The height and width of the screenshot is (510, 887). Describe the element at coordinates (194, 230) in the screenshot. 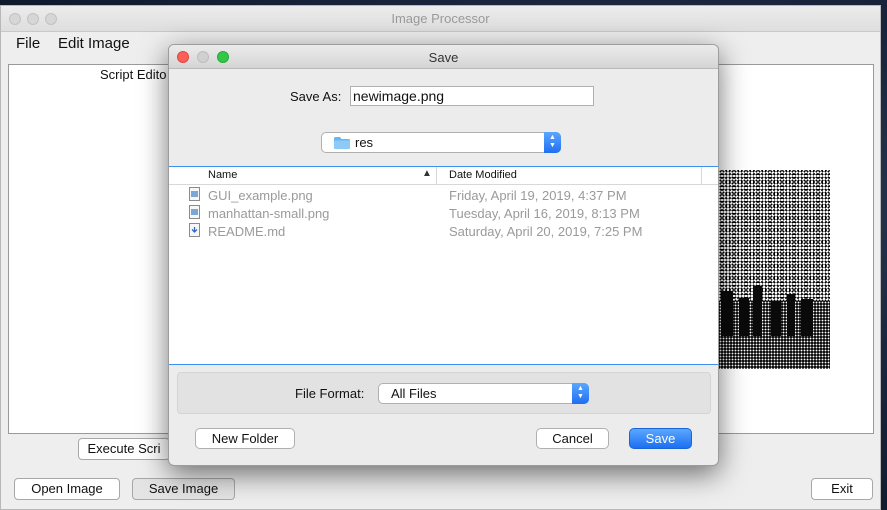

I see `text-file-icon` at that location.